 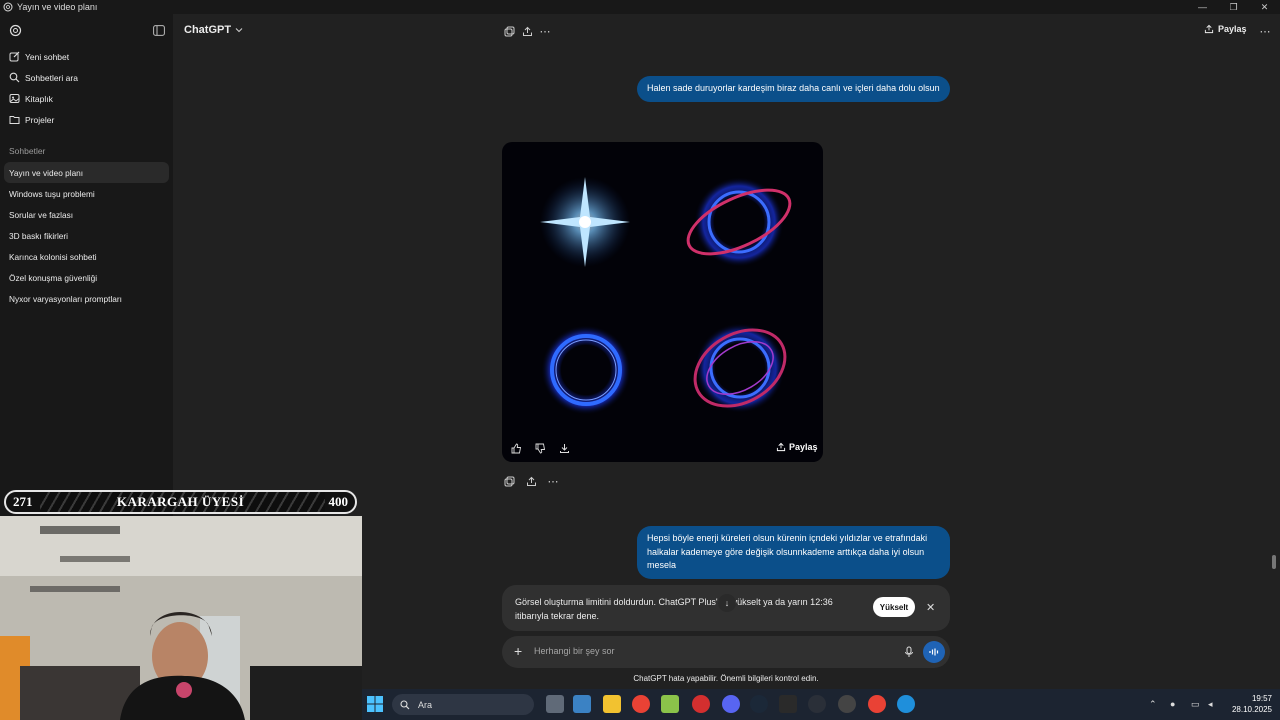 What do you see at coordinates (239, 30) in the screenshot?
I see `chevron-down-icon` at bounding box center [239, 30].